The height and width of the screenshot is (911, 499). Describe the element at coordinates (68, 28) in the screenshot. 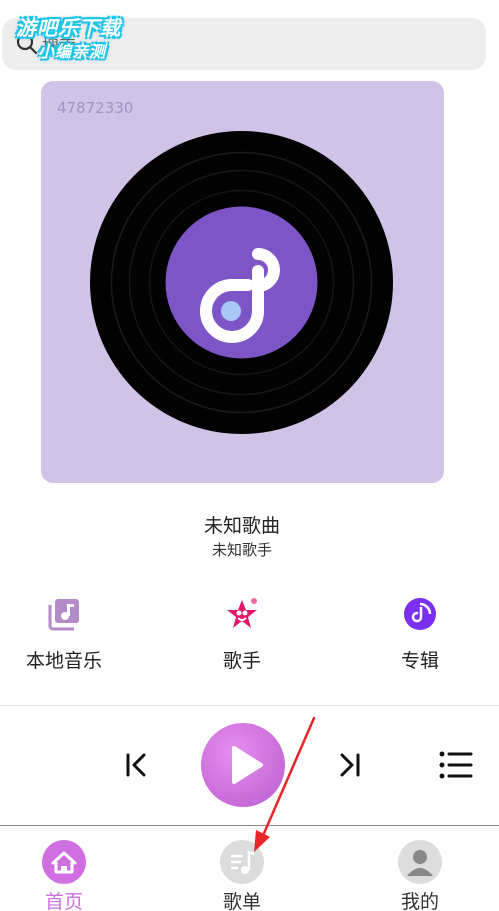

I see `watermark-line1: 游吧乐下载` at that location.